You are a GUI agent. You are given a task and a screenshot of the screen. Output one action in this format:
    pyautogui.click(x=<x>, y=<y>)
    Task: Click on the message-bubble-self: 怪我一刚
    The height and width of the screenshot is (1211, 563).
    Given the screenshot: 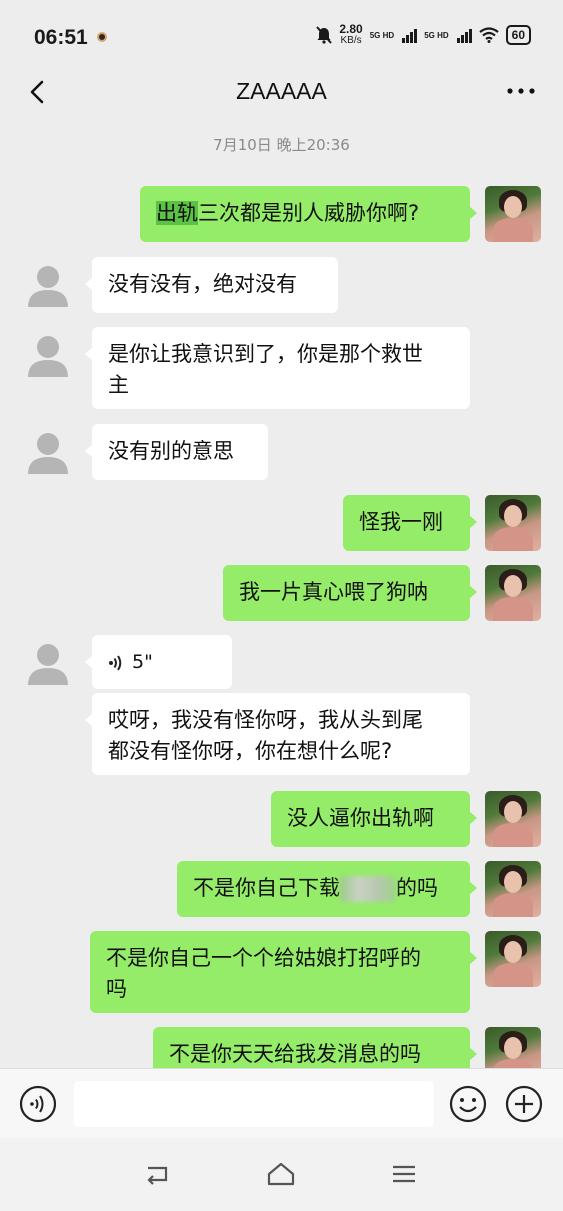 What is the action you would take?
    pyautogui.click(x=410, y=523)
    